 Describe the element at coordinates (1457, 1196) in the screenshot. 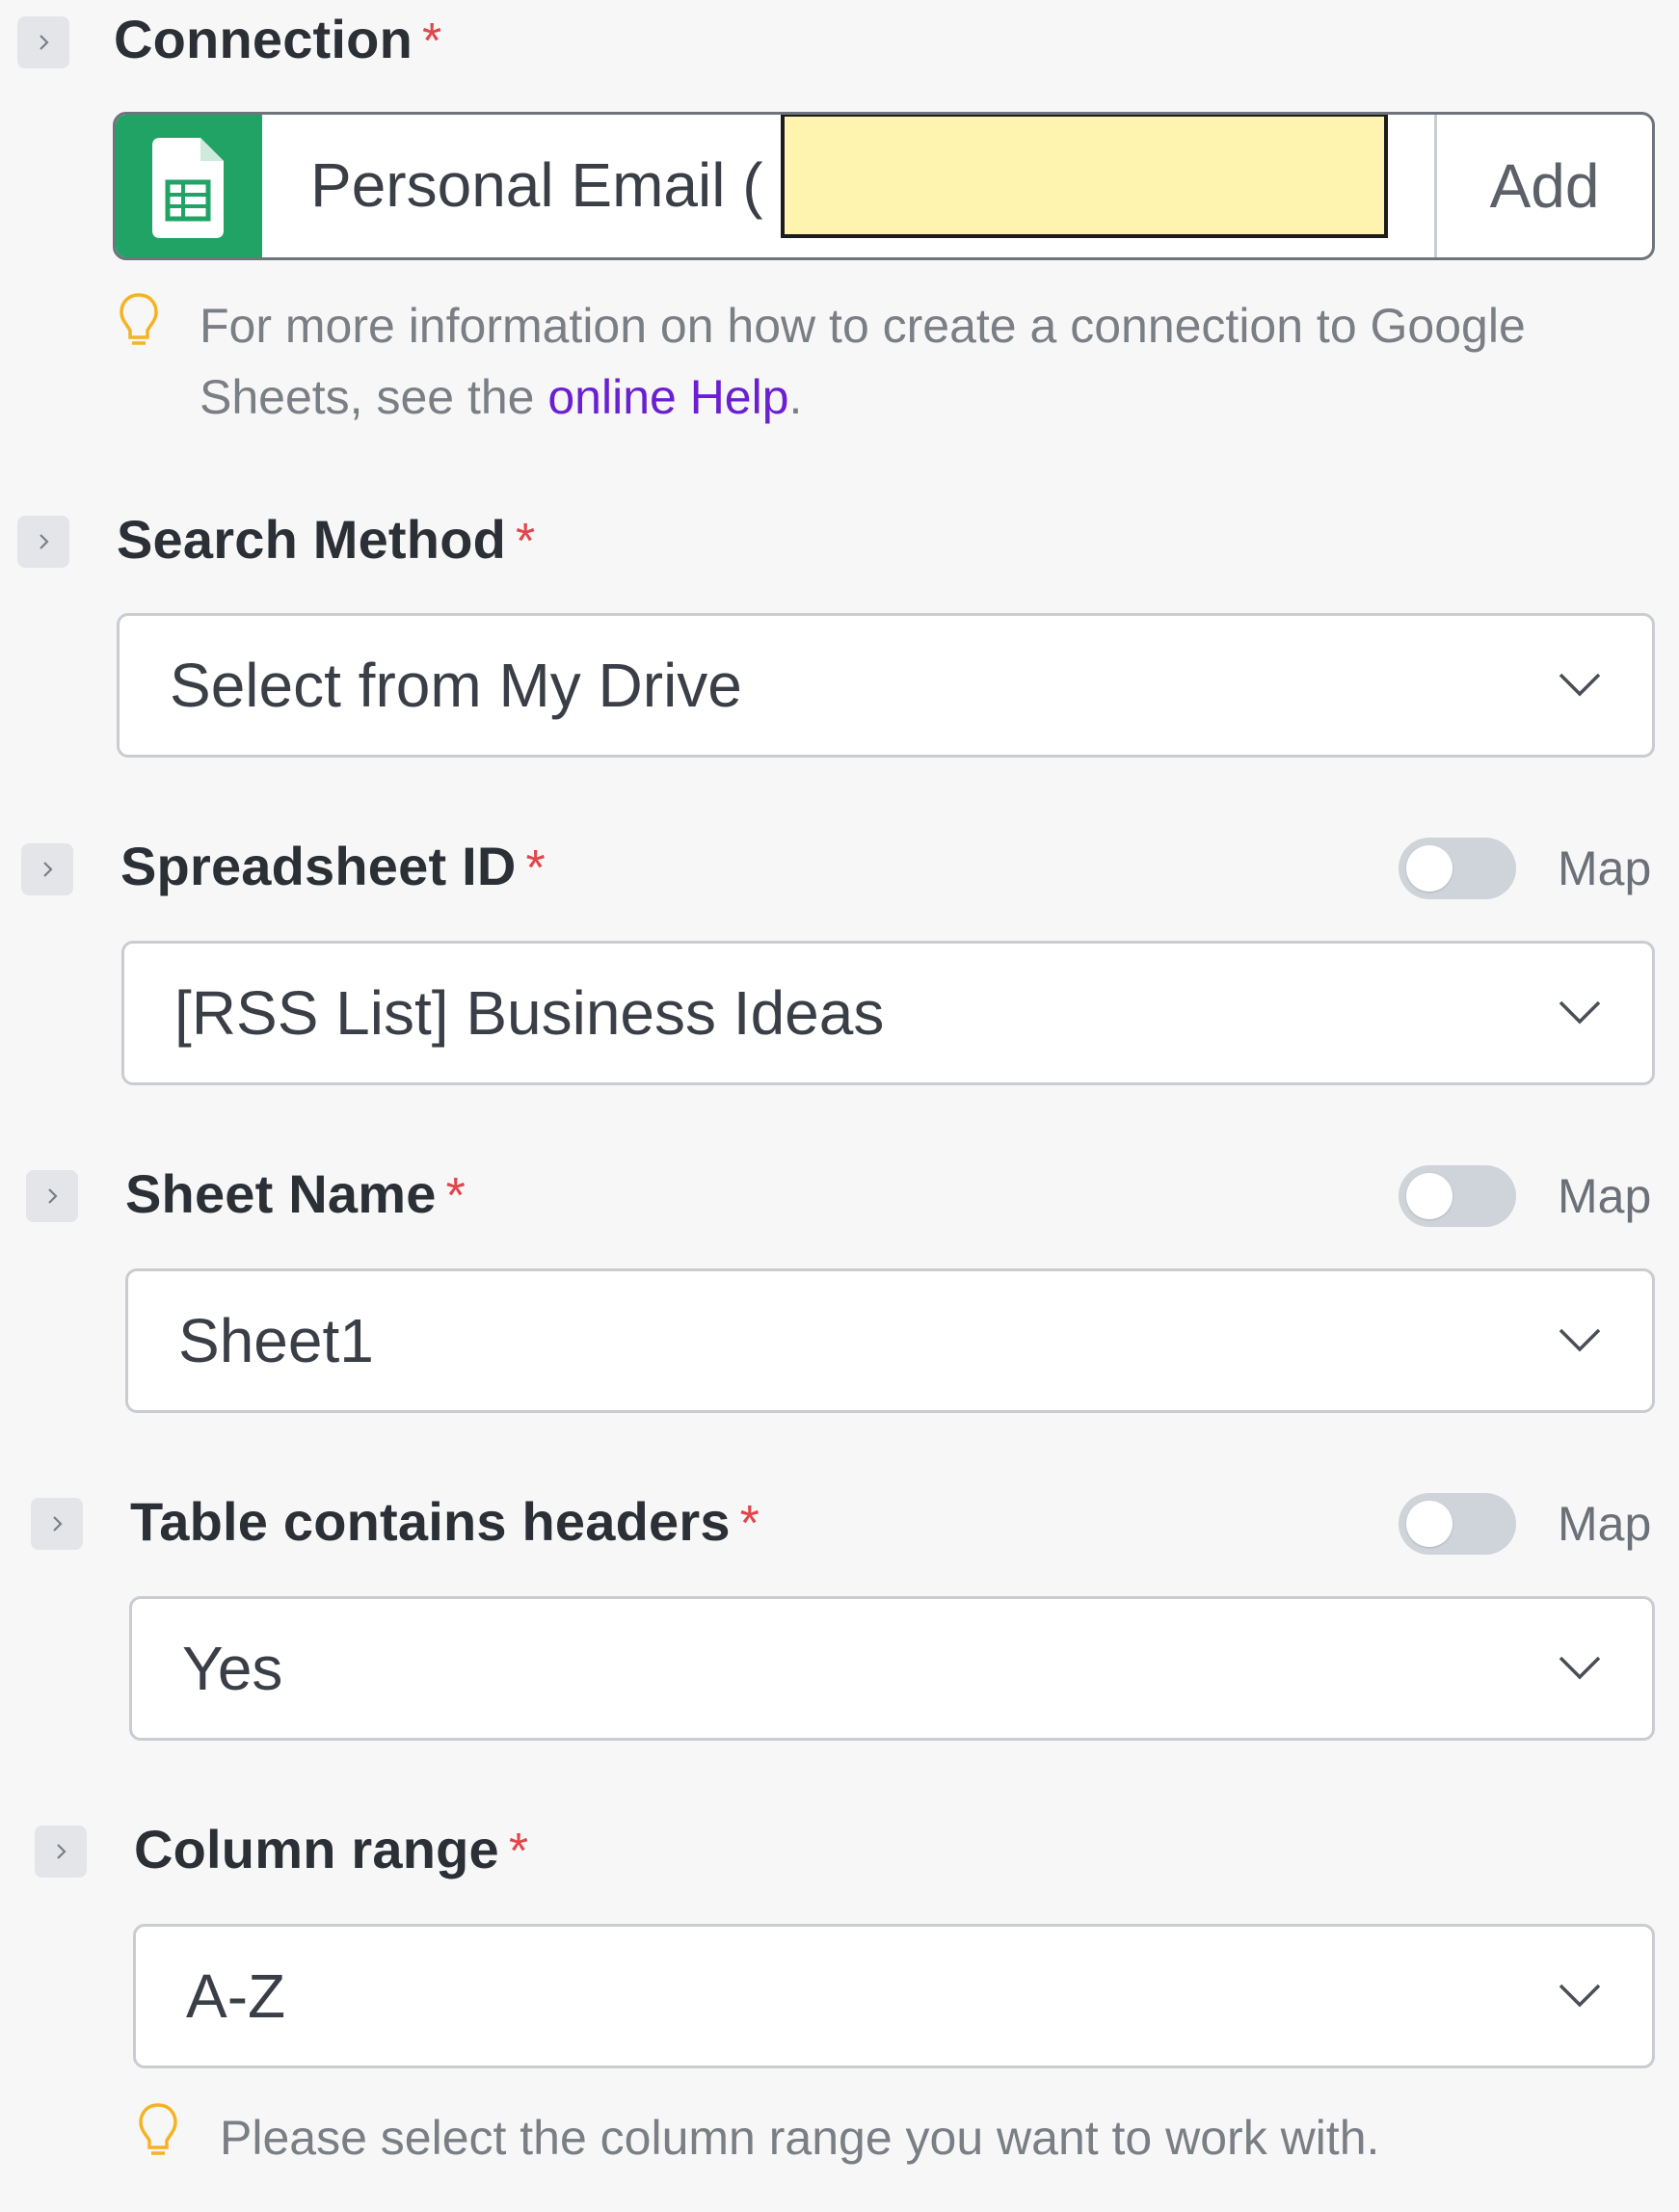

I see `map-toggle-sheet-name` at that location.